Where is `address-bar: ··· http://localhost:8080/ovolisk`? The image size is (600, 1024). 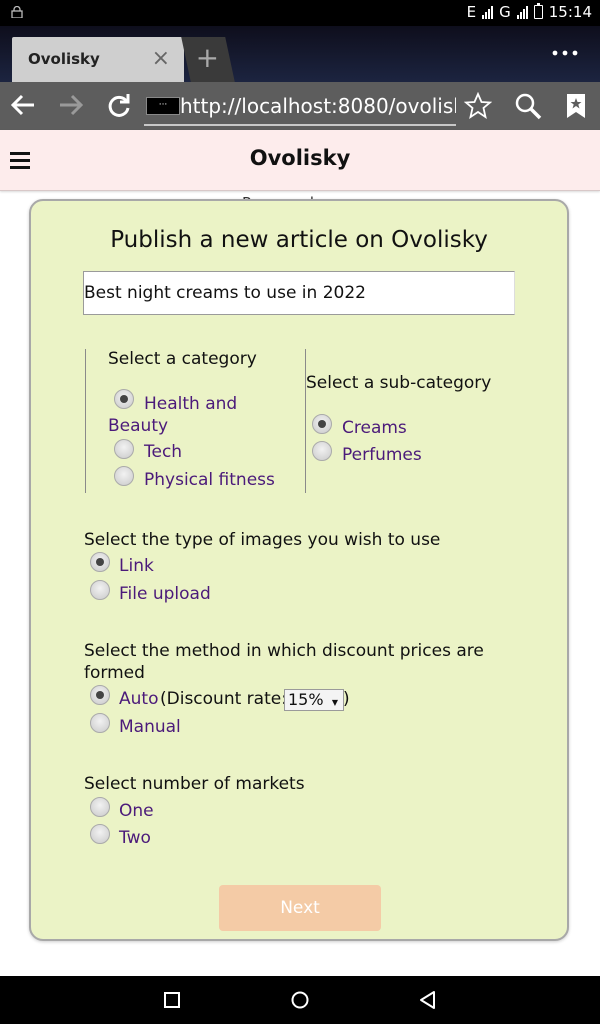
address-bar: ··· http://localhost:8080/ovolisk is located at coordinates (300, 106).